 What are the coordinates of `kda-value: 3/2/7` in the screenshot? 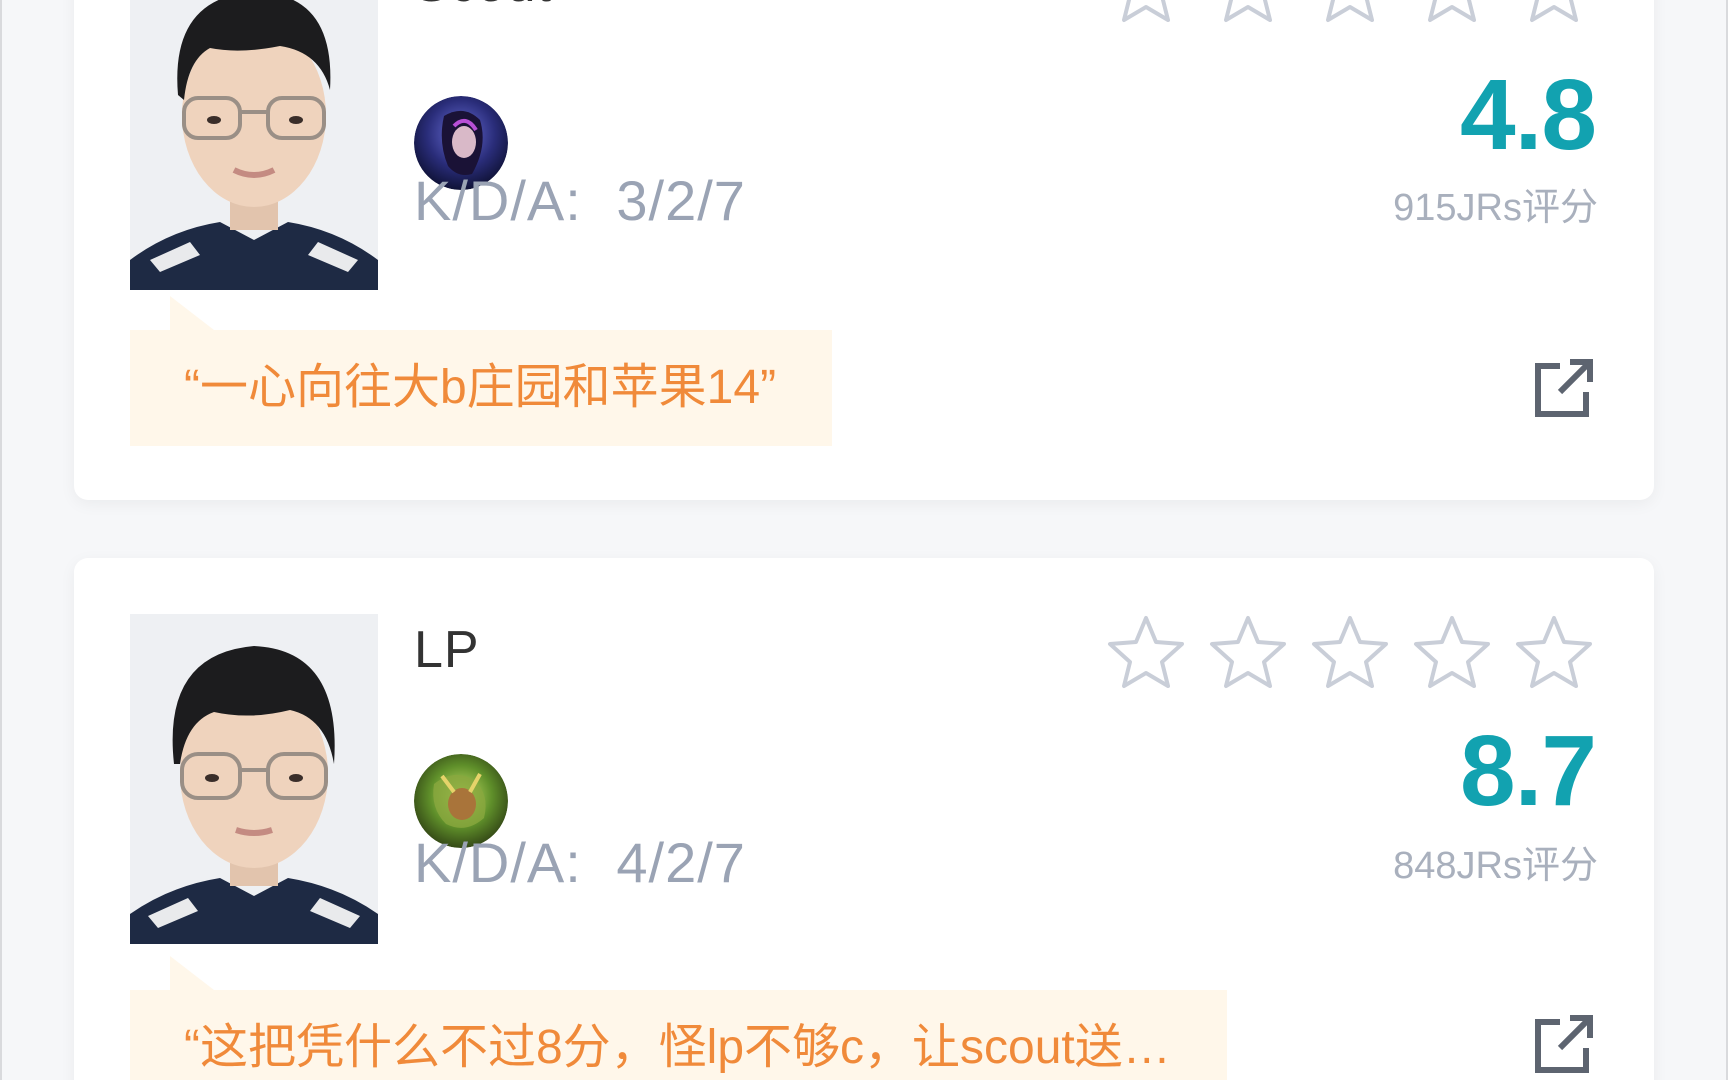 It's located at (681, 200).